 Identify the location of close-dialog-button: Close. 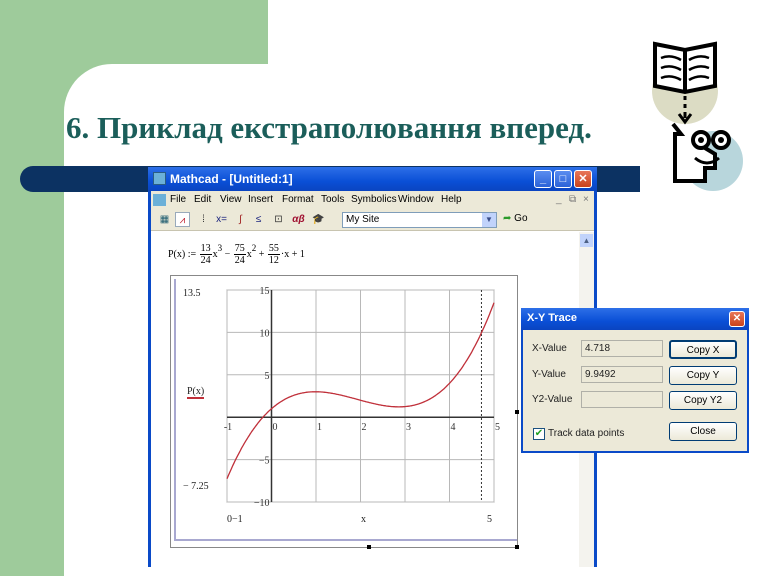
(703, 431).